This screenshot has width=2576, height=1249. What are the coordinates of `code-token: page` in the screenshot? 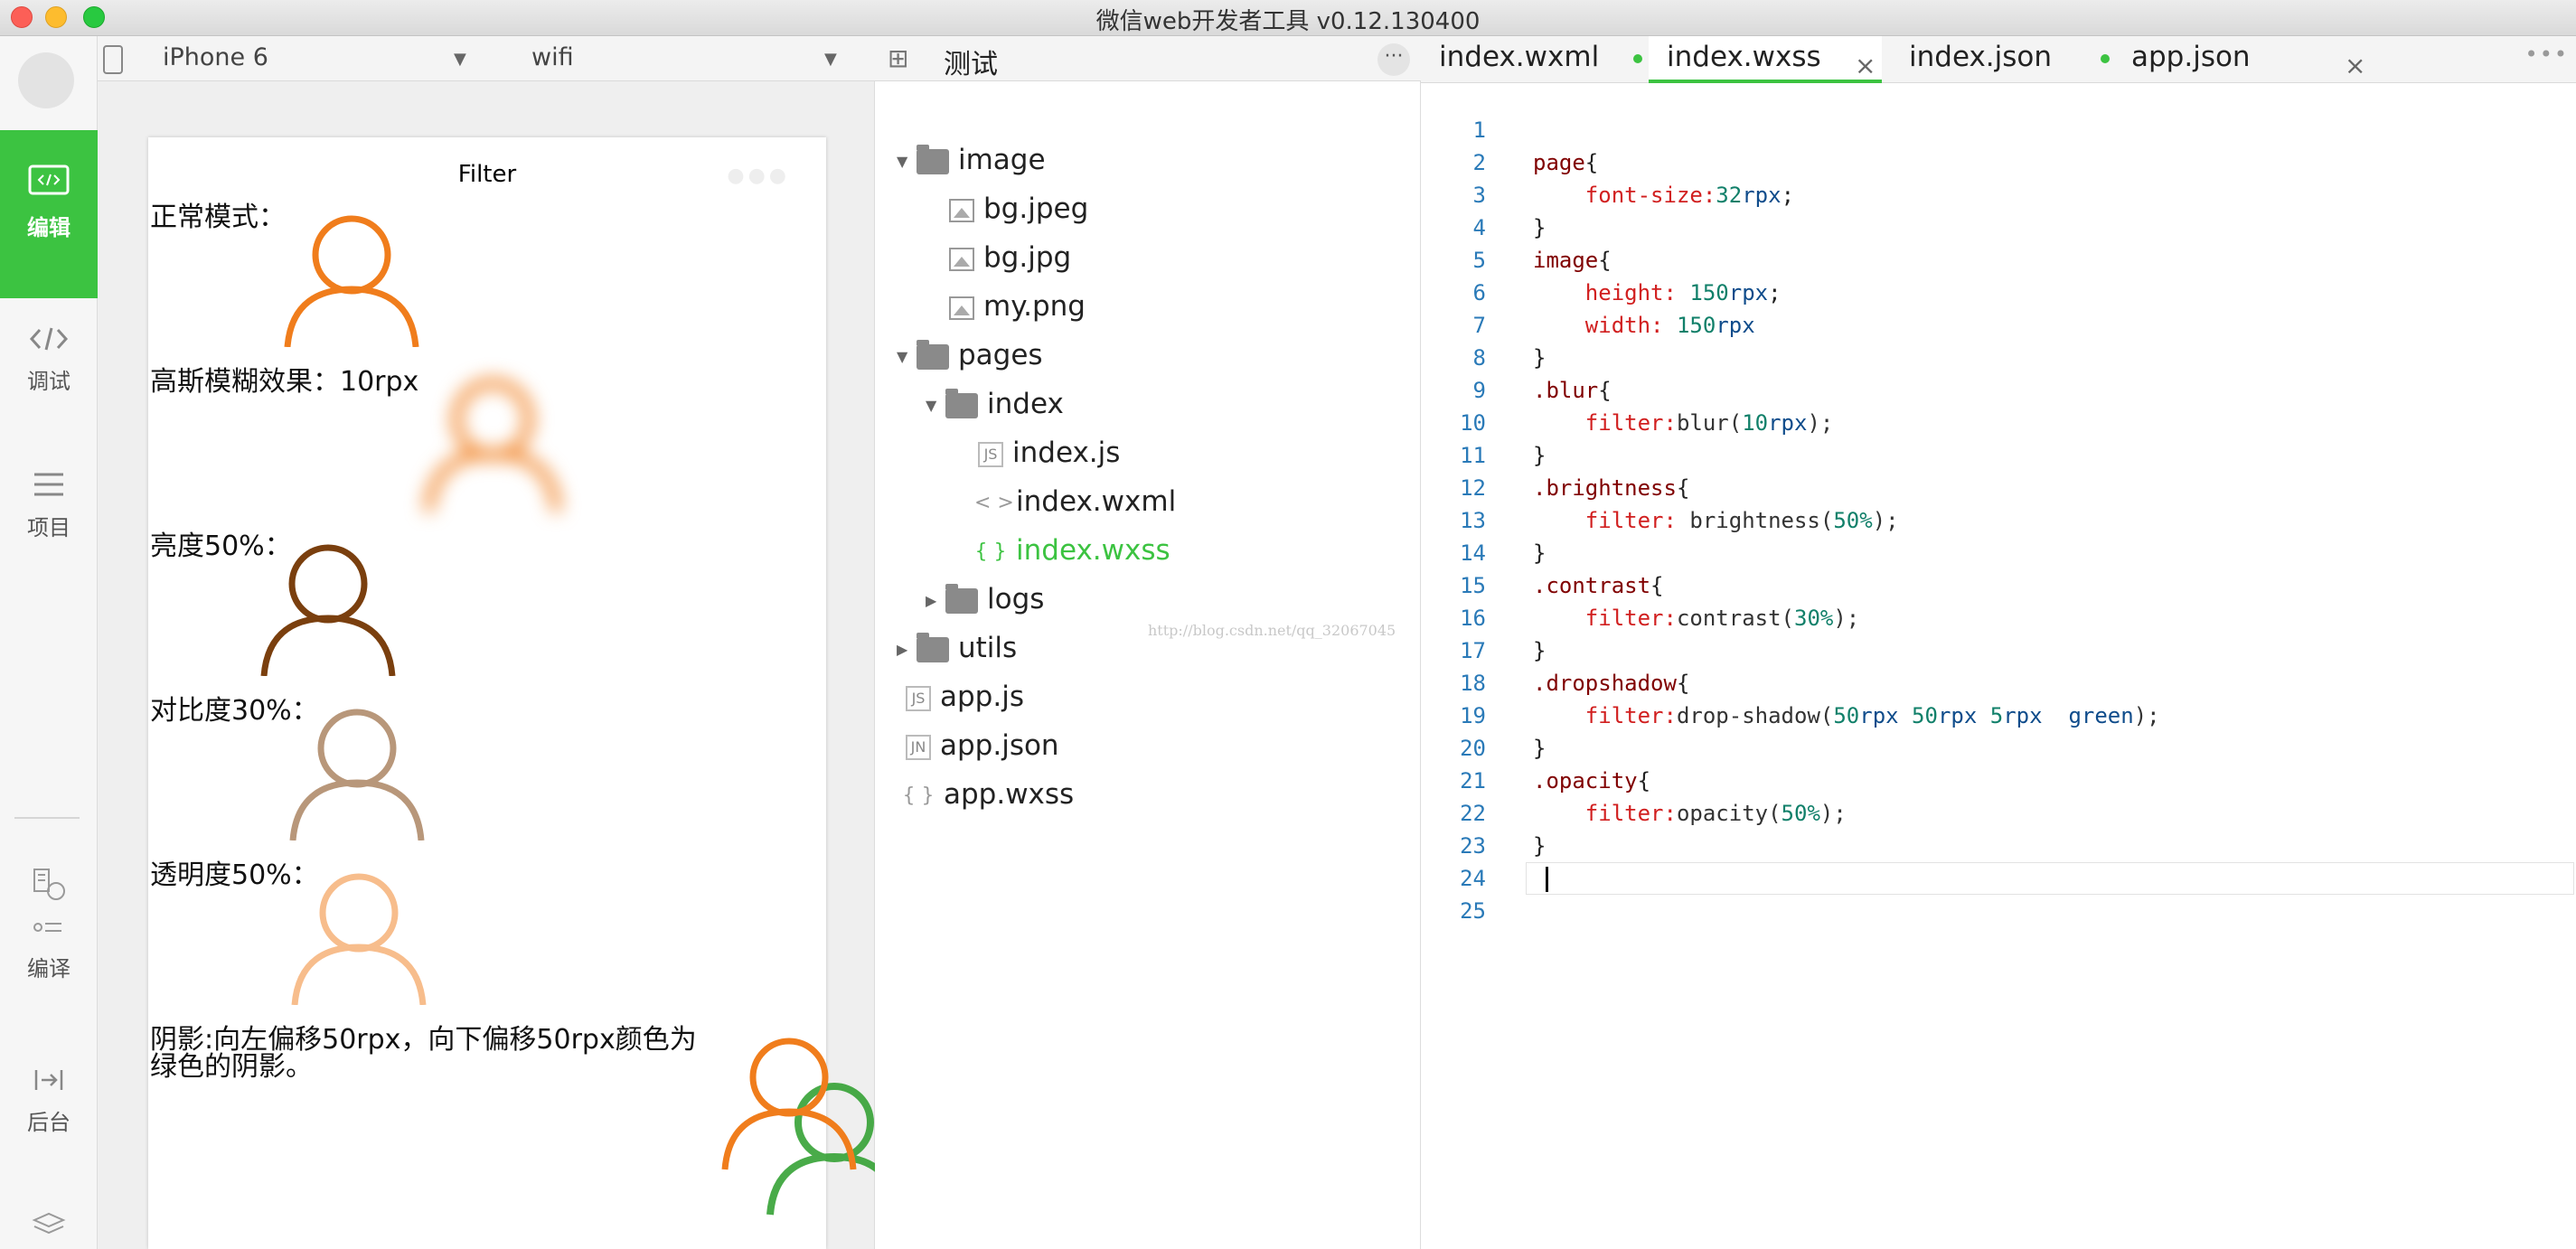 It's located at (1559, 162).